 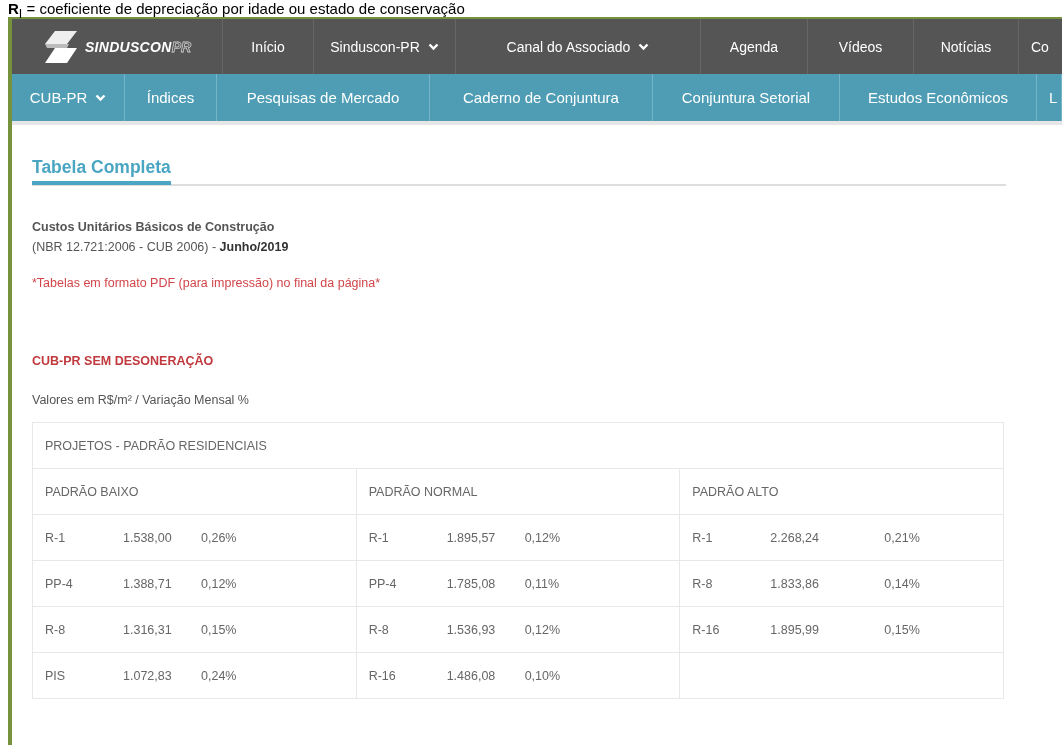 I want to click on table-cell-text: 1.072,83, so click(x=148, y=675).